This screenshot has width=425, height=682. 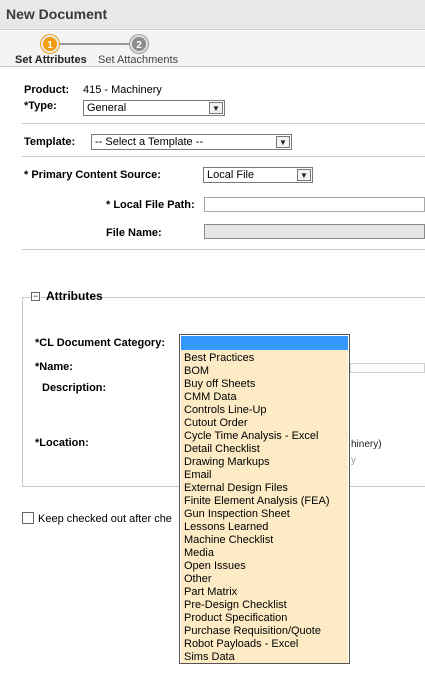 I want to click on dropdown-option: Purchase Requisition/Quote, so click(x=252, y=631).